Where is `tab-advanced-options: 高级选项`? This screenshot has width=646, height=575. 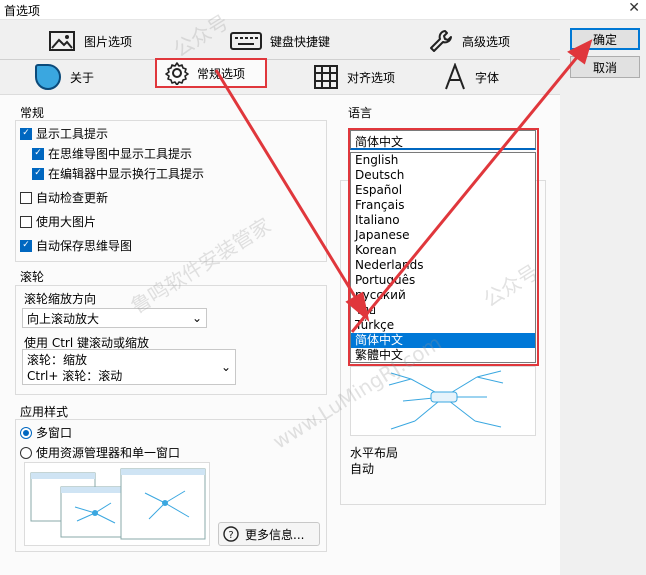 tab-advanced-options: 高级选项 is located at coordinates (480, 41).